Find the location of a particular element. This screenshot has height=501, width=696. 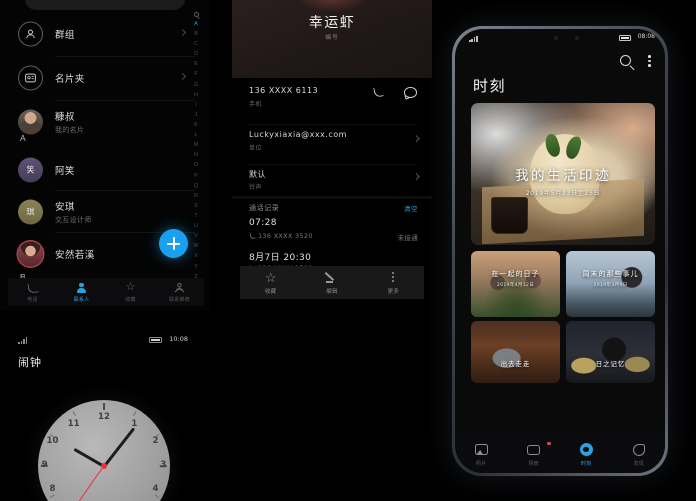

nav-tab-phone: 电话 is located at coordinates (32, 292).